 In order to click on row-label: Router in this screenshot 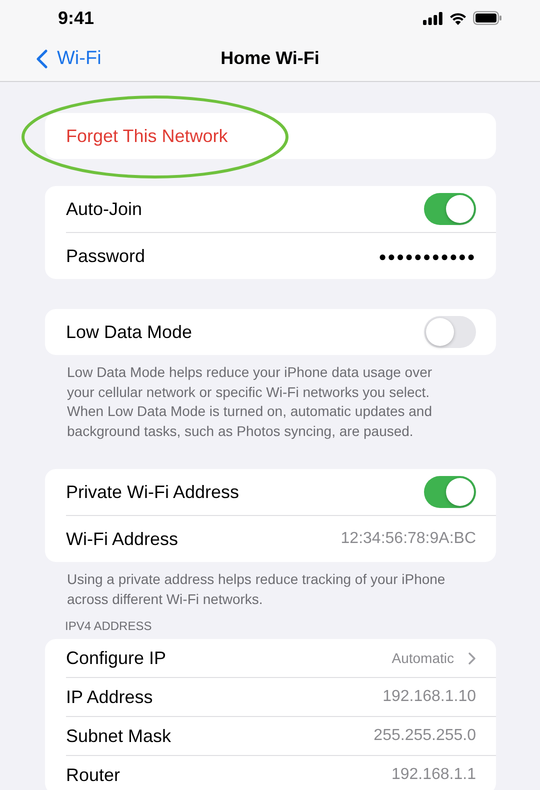, I will do `click(94, 775)`.